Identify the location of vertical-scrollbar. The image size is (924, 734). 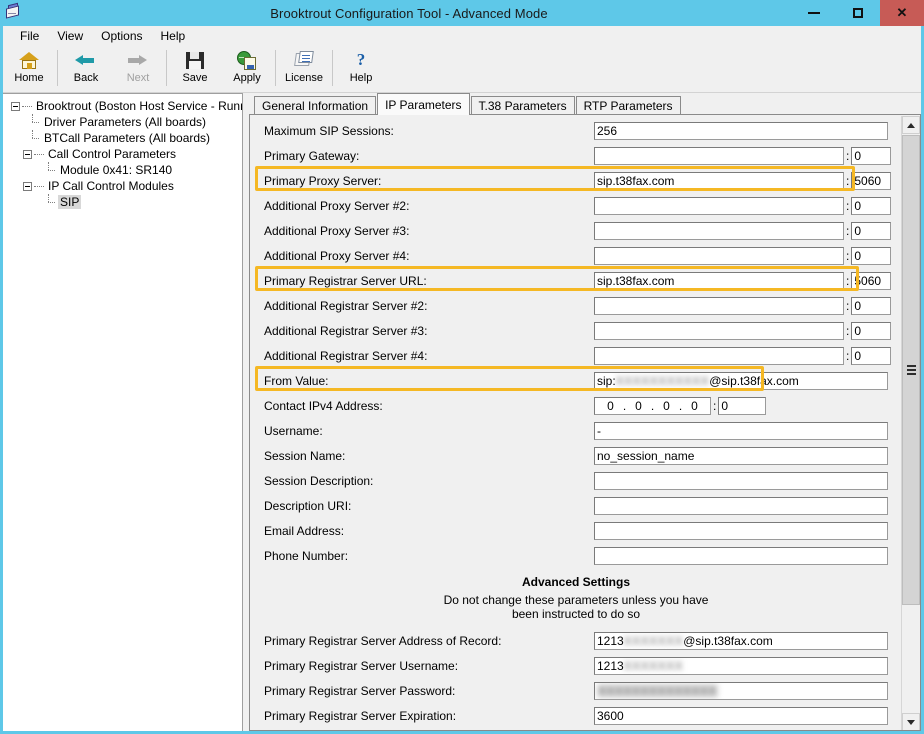
(910, 423).